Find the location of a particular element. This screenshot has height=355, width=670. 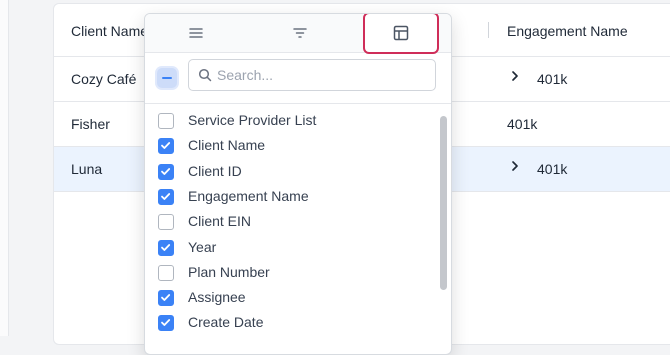

column-option: Assignee is located at coordinates (291, 297).